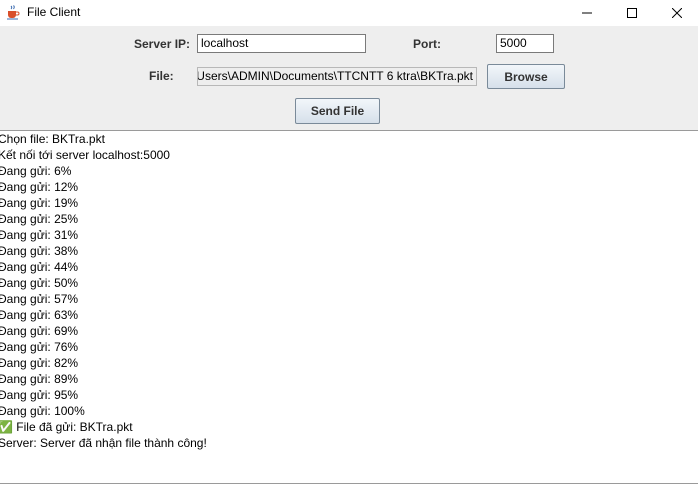  I want to click on log-line: Đang gửi: 12%, so click(39, 187).